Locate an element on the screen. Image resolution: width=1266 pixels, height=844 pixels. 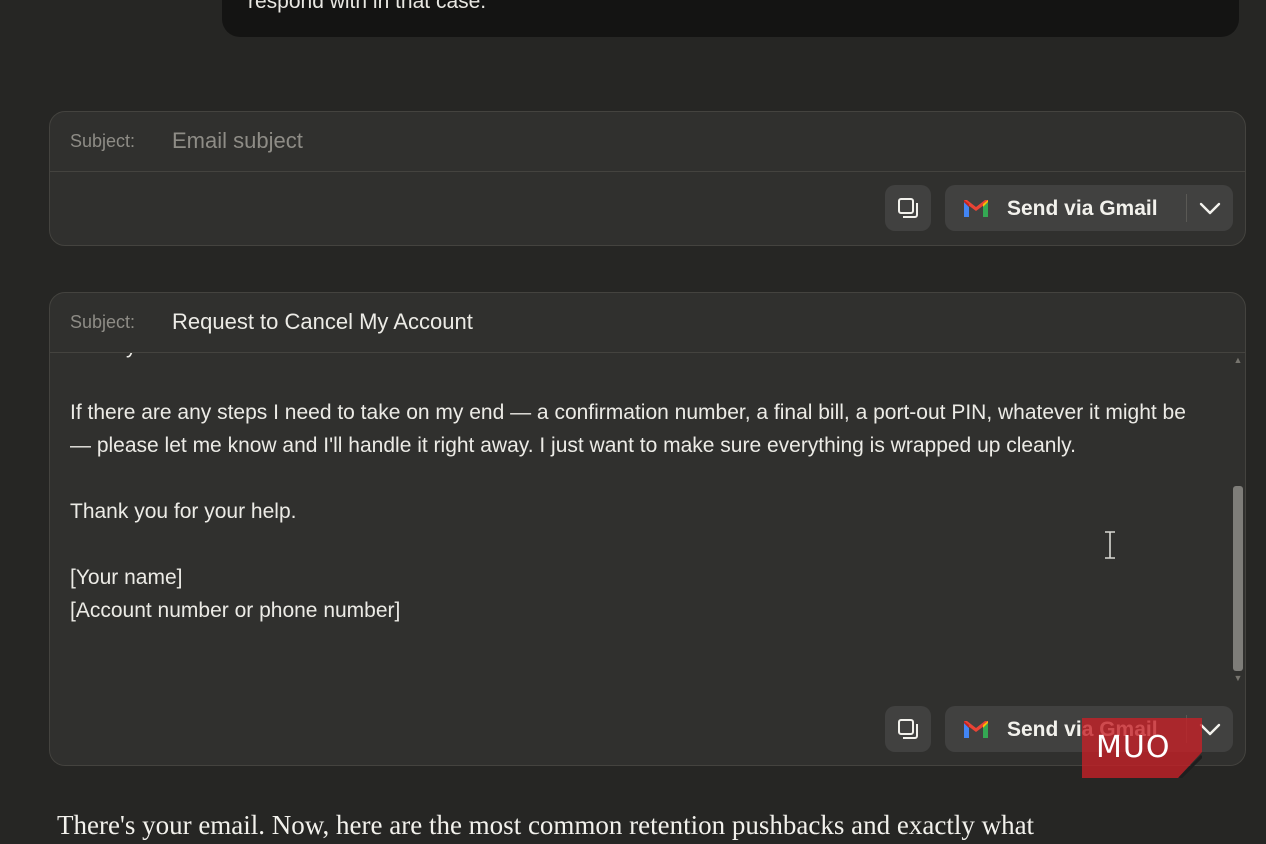
previous-message-text: respond with in that case. is located at coordinates (367, 6).